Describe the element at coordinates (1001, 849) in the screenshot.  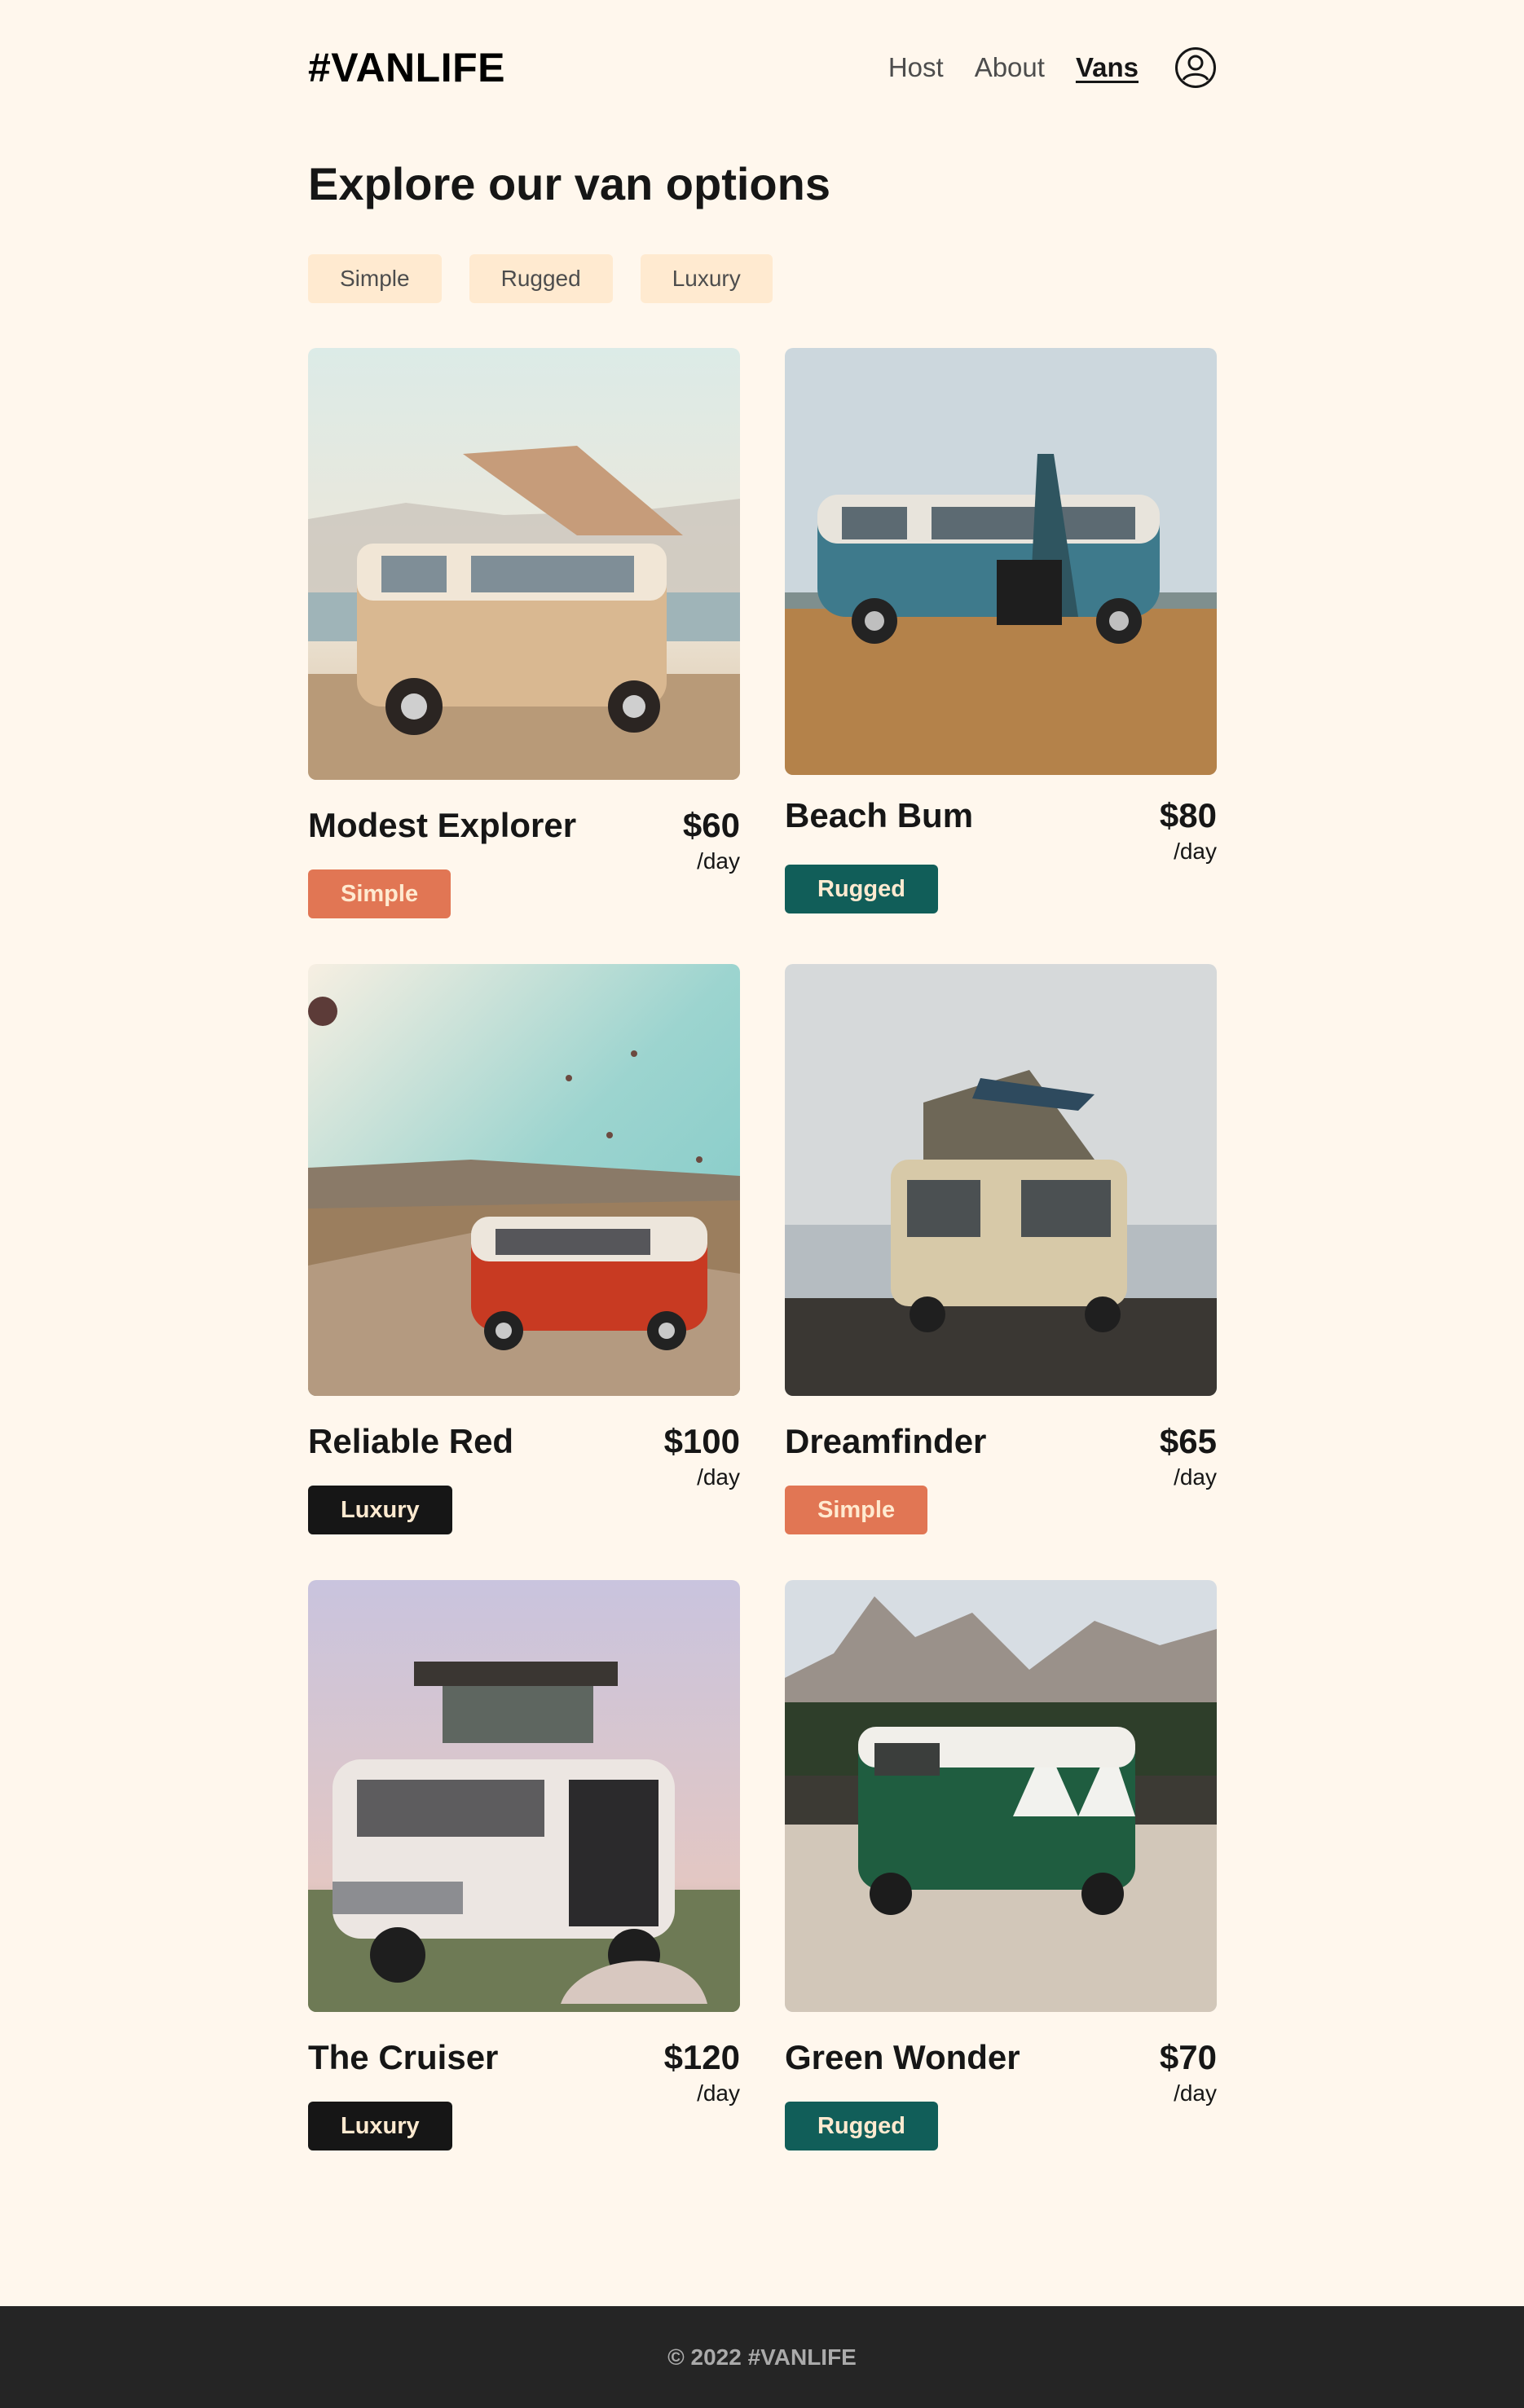
I see `van-card-info: Beach Bum $80 /day Rugged` at that location.